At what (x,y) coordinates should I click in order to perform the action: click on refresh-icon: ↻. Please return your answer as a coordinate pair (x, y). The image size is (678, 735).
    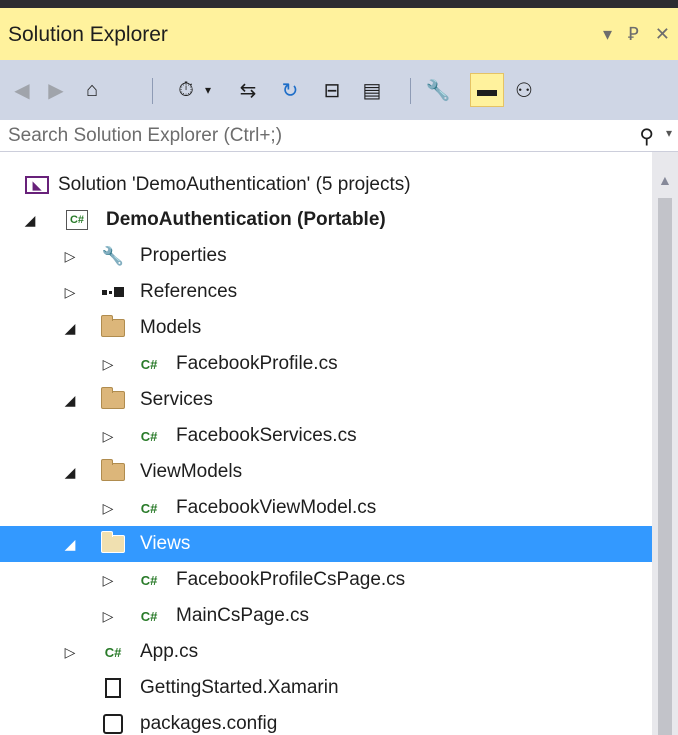
    Looking at the image, I should click on (290, 90).